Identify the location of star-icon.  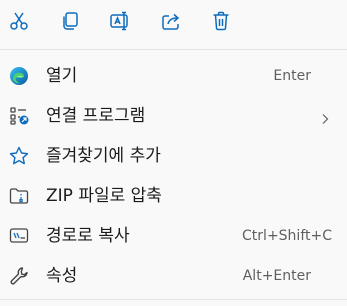
(19, 156).